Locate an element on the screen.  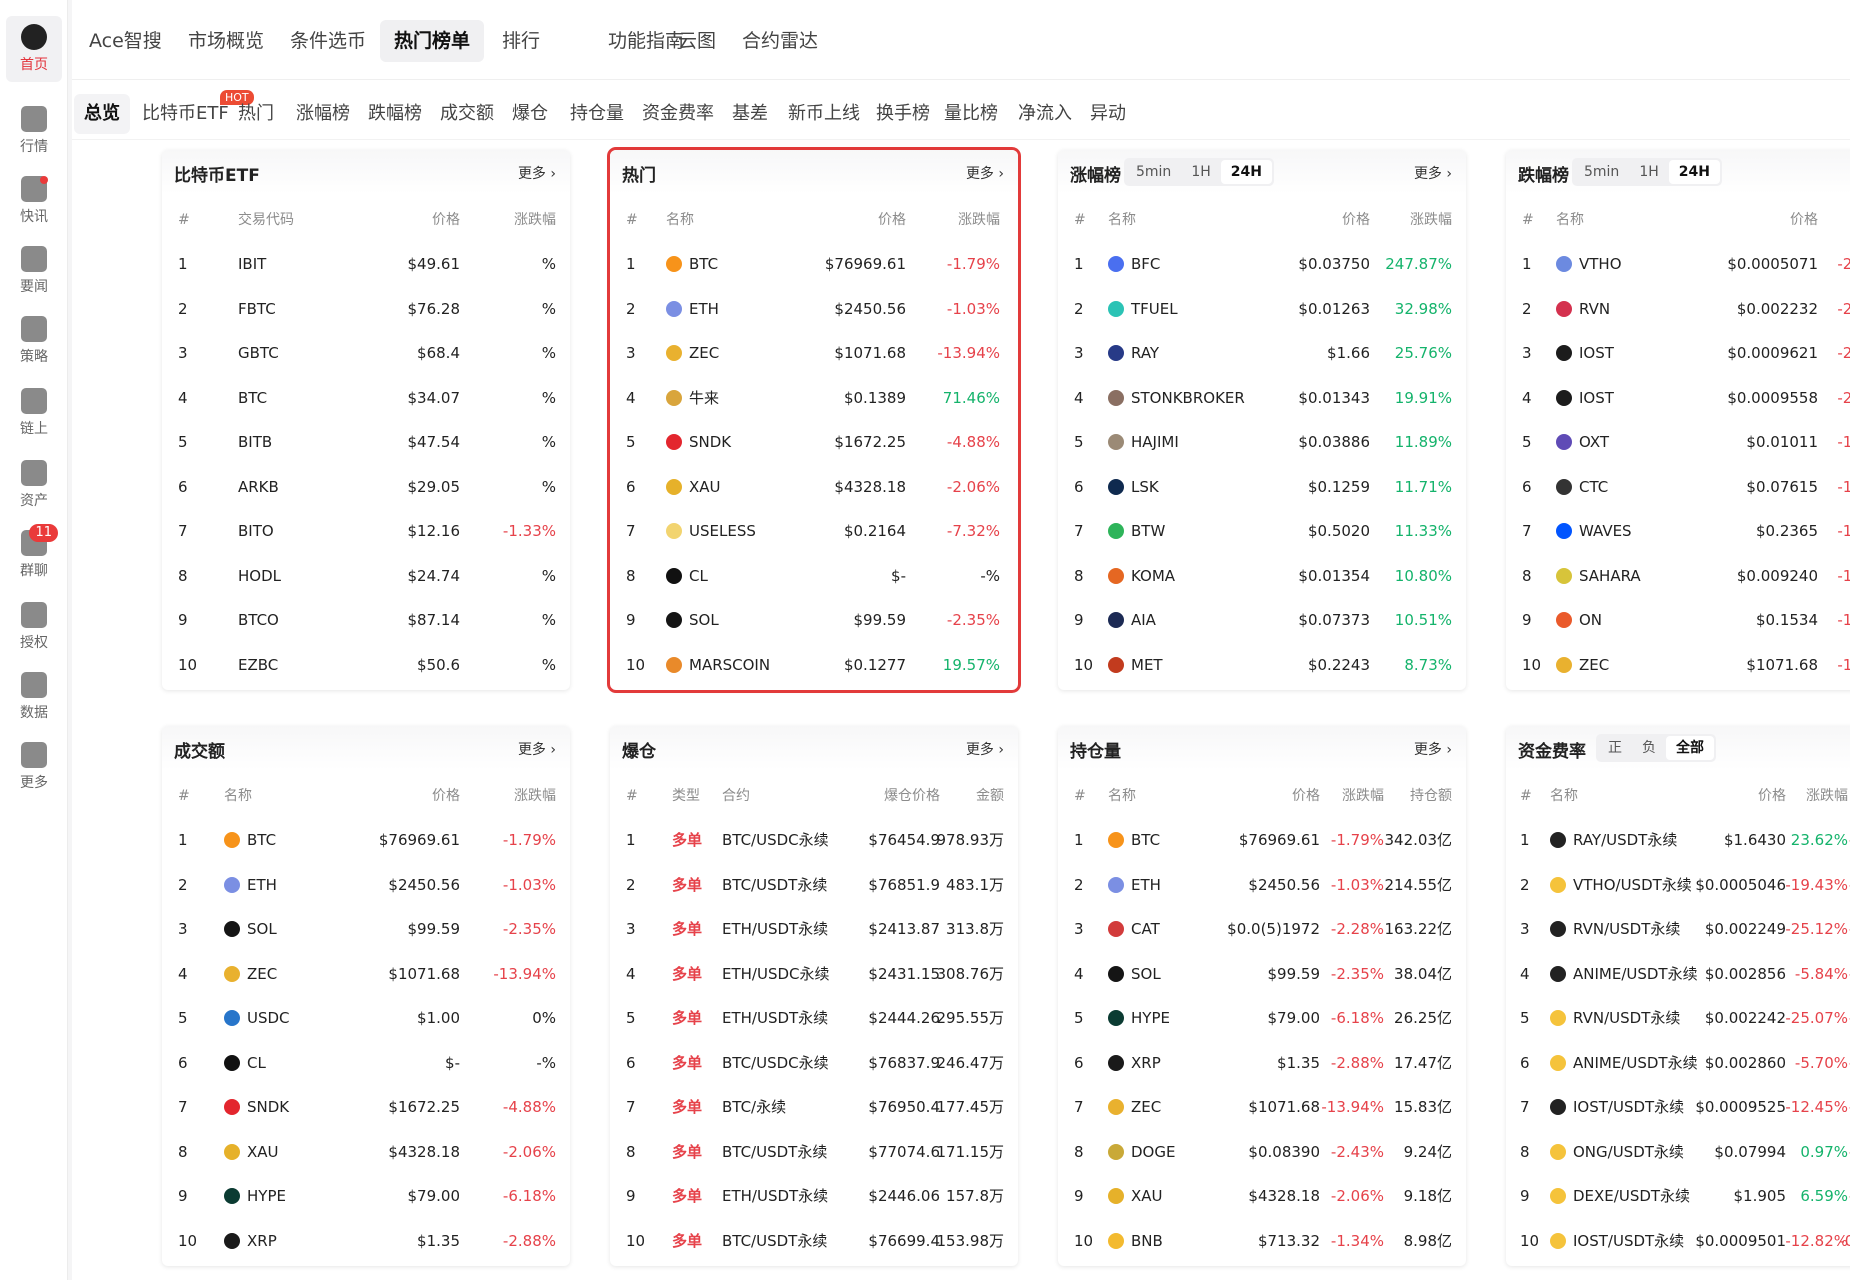
top-tab-1: 市场概览 is located at coordinates (226, 41).